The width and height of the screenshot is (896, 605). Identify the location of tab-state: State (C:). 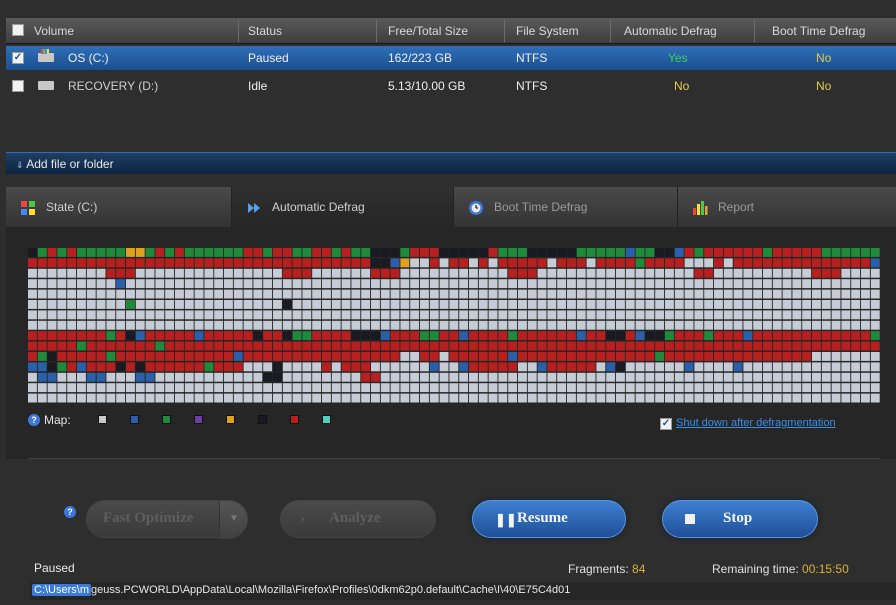
(119, 207).